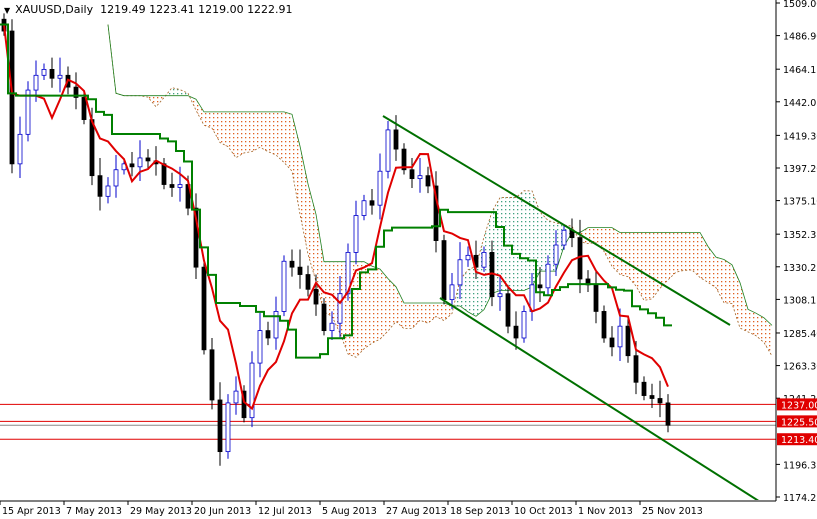  What do you see at coordinates (7, 10) in the screenshot?
I see `dropdown-triangle-icon: ▼` at bounding box center [7, 10].